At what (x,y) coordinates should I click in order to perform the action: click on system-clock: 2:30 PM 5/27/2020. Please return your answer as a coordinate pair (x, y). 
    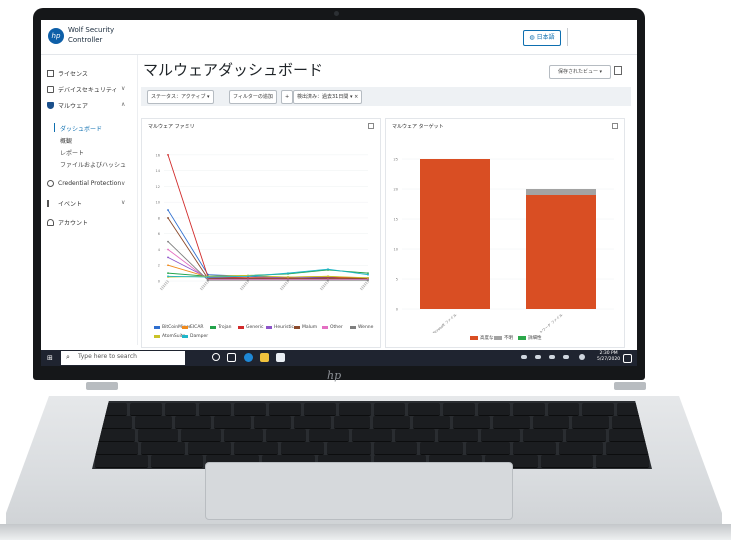
    Looking at the image, I should click on (608, 357).